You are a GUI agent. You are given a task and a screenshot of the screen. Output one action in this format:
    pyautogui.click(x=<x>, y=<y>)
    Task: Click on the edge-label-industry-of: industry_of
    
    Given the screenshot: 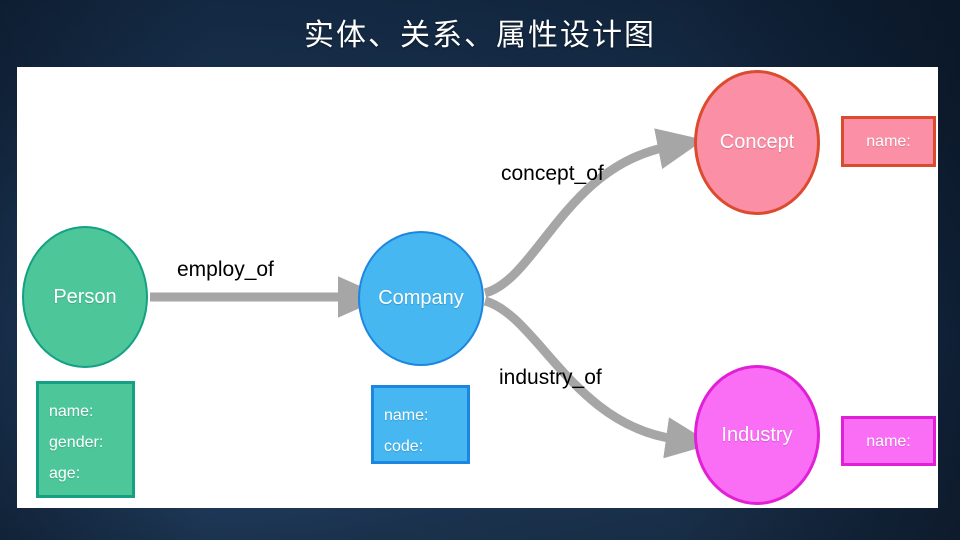 What is the action you would take?
    pyautogui.click(x=550, y=377)
    